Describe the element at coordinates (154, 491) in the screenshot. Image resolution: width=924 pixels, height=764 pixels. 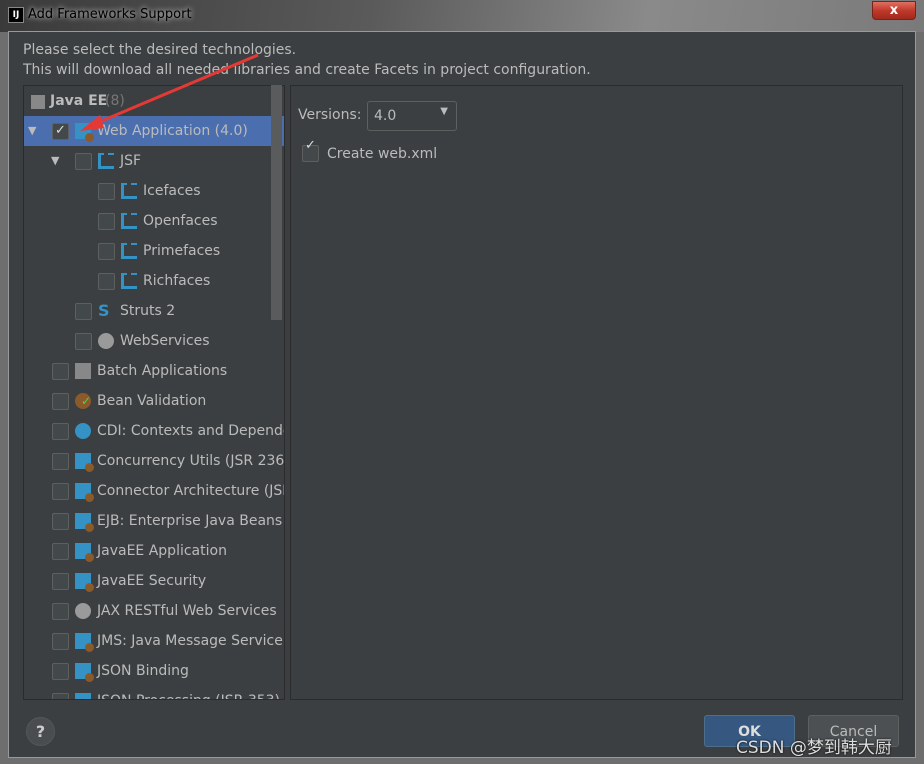
I see `tree-item: Connector Architecture (JSR 322)` at that location.